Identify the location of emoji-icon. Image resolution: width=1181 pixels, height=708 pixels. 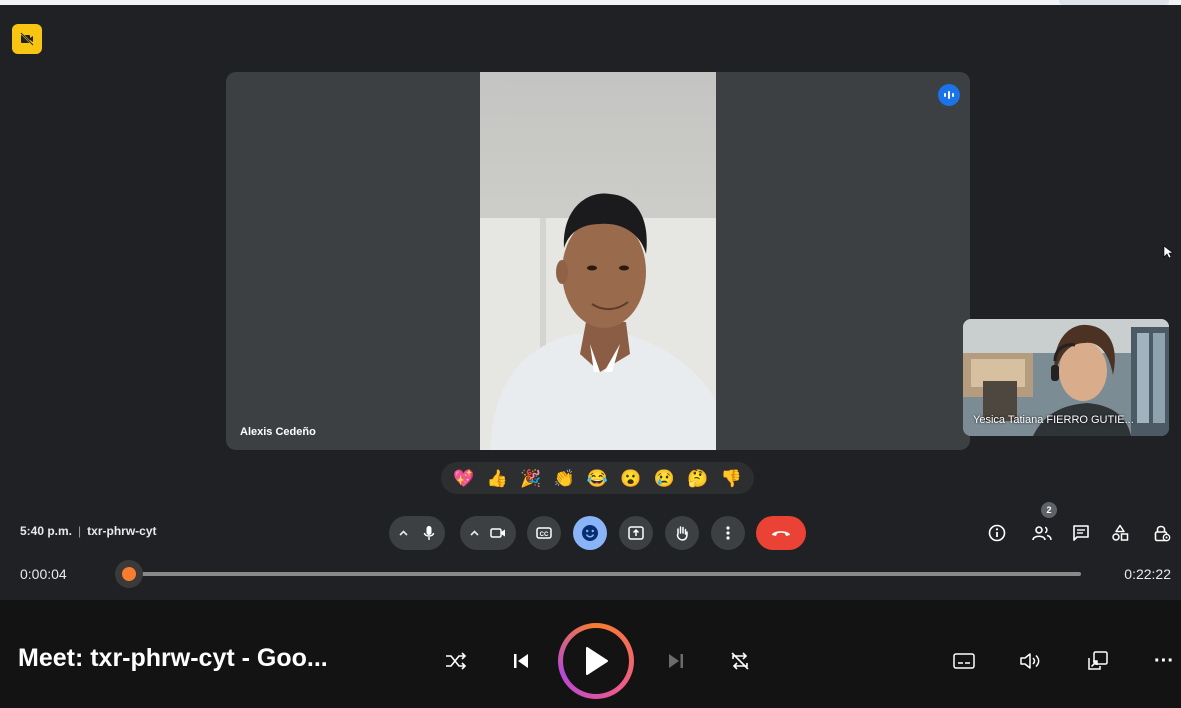
(590, 533).